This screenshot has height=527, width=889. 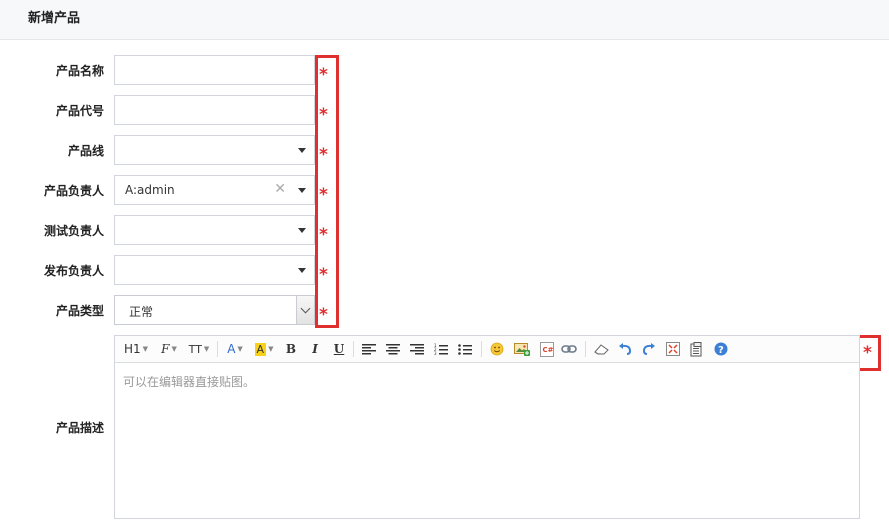 What do you see at coordinates (136, 349) in the screenshot?
I see `heading-button: H1 ▼` at bounding box center [136, 349].